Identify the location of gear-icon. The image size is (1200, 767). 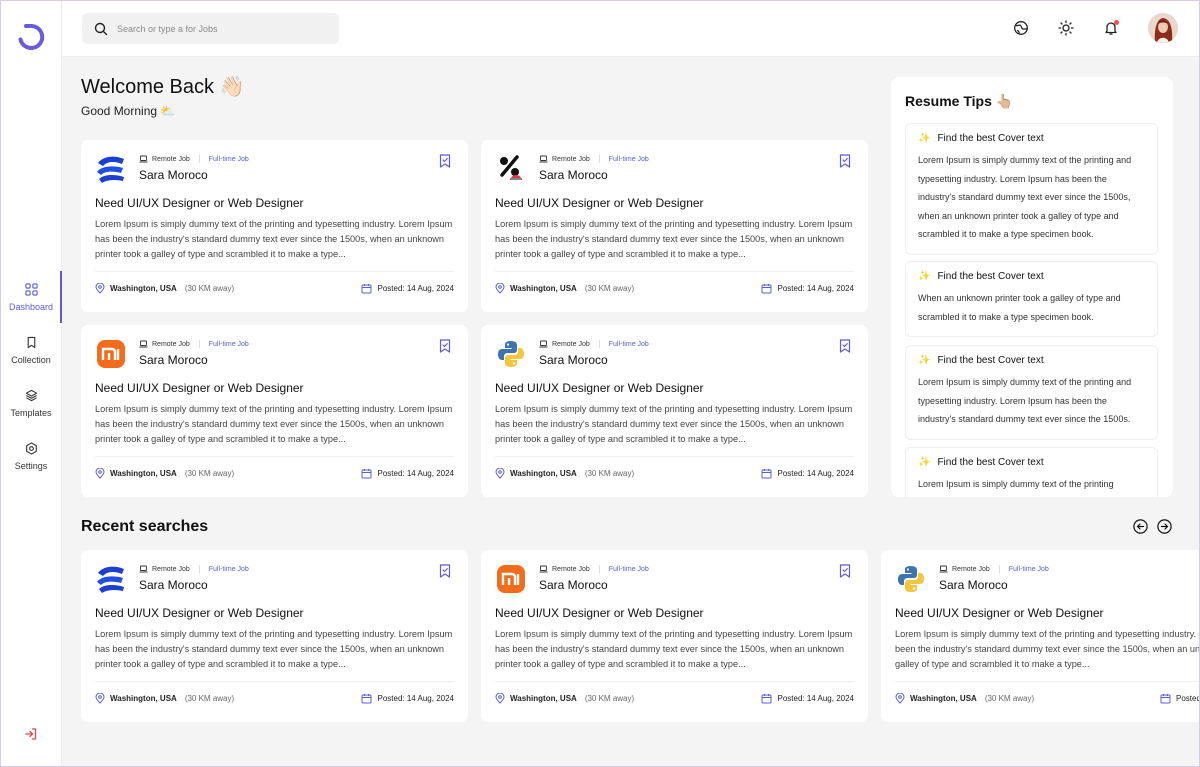
(31, 448).